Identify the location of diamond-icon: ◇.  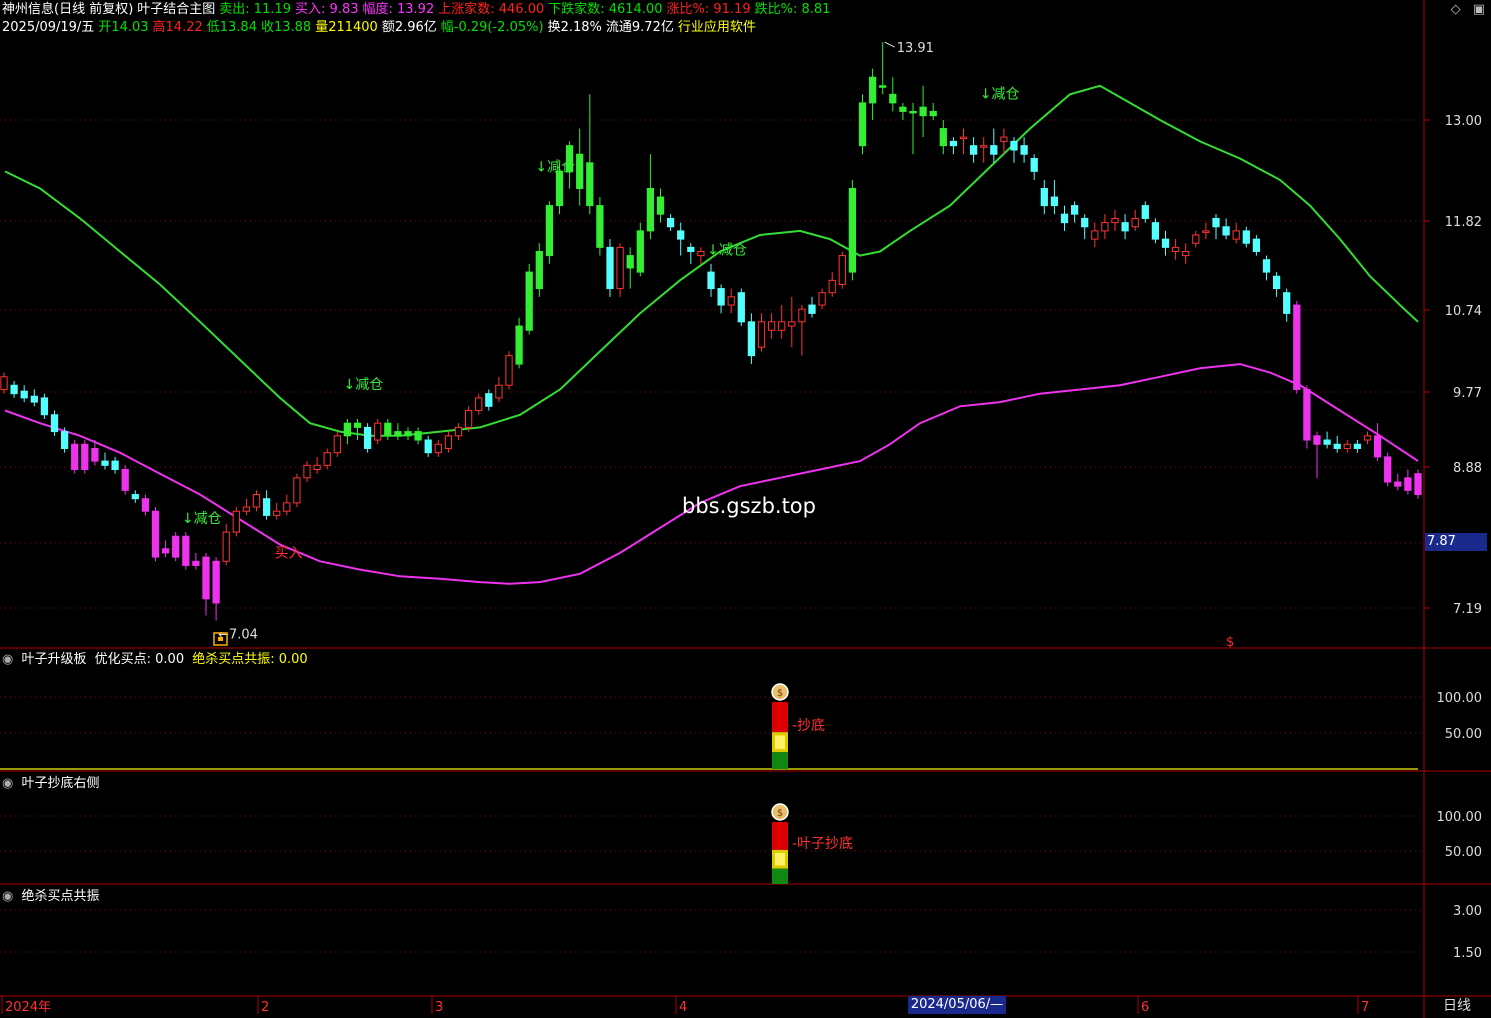
(1456, 9).